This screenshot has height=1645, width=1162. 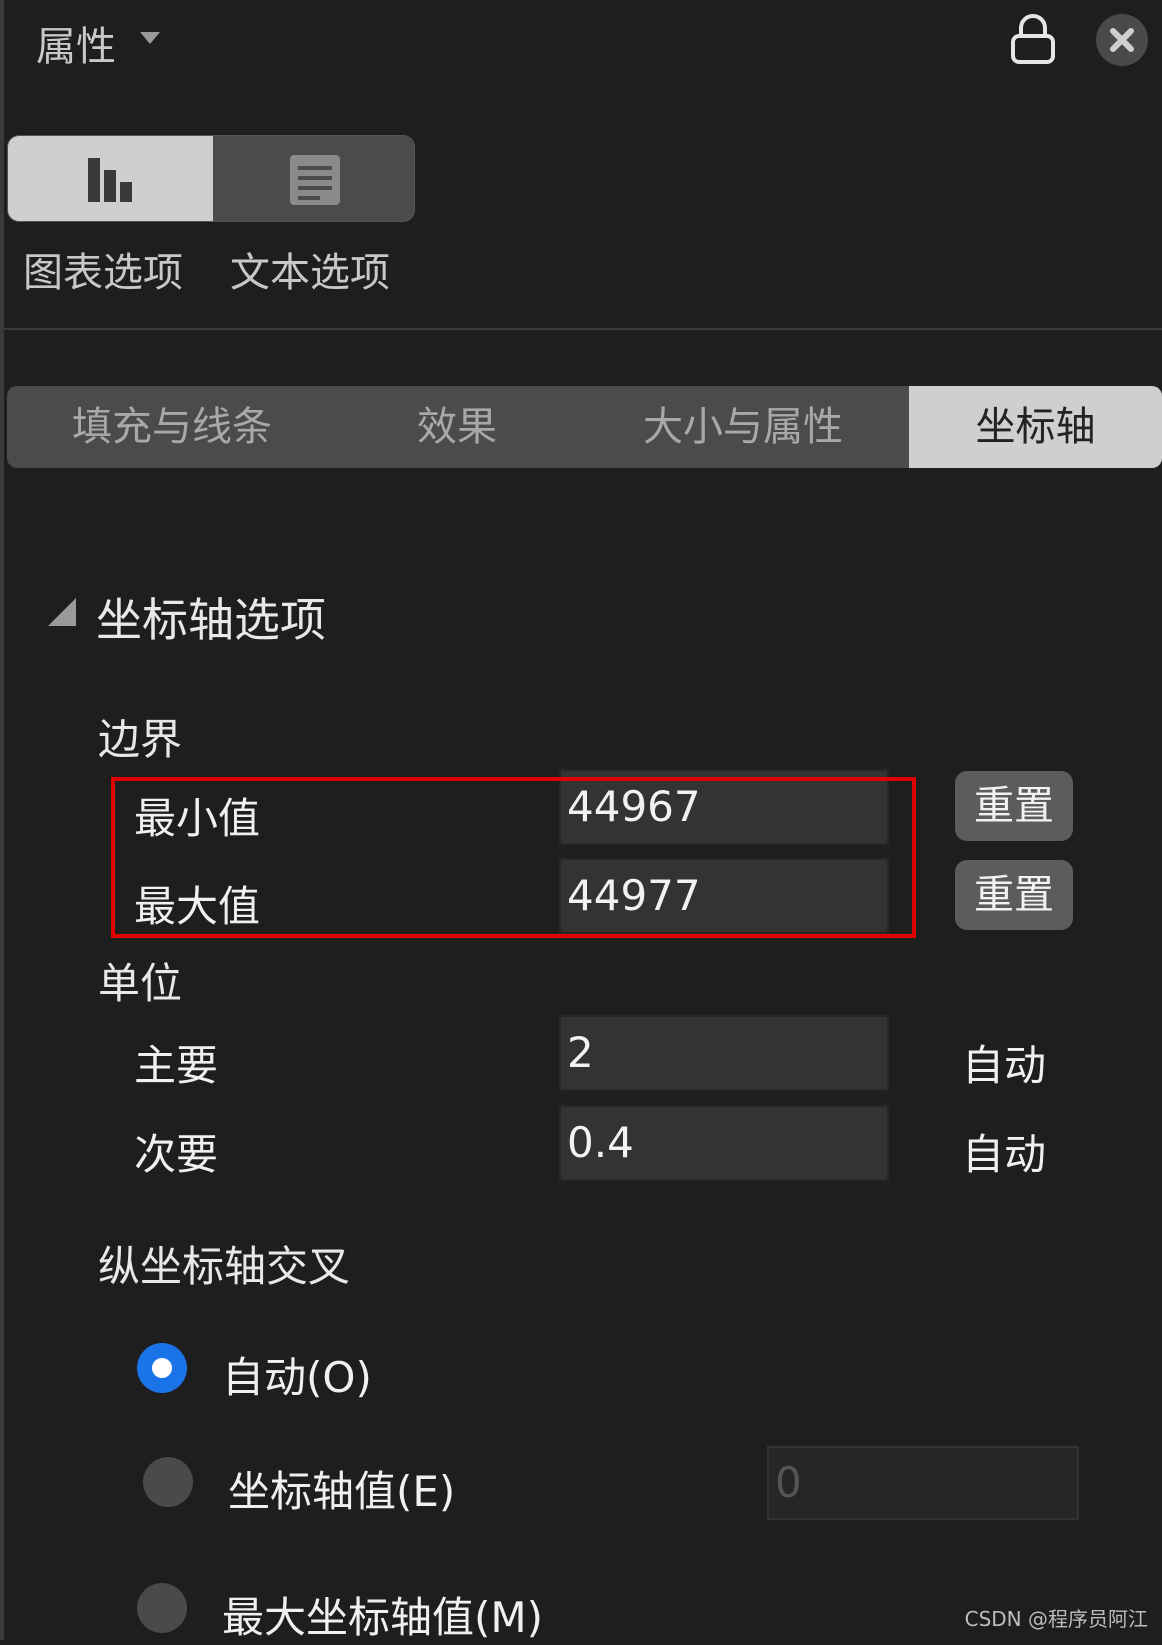 I want to click on major-unit-label: 主要, so click(x=176, y=1065).